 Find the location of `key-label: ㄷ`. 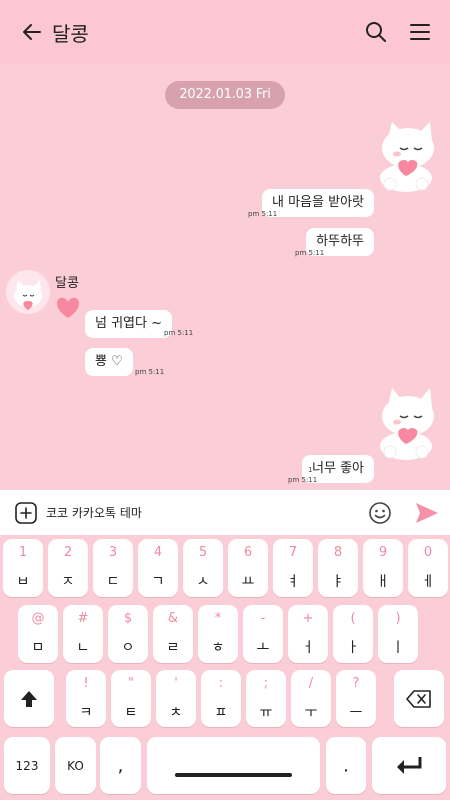

key-label: ㄷ is located at coordinates (113, 582).